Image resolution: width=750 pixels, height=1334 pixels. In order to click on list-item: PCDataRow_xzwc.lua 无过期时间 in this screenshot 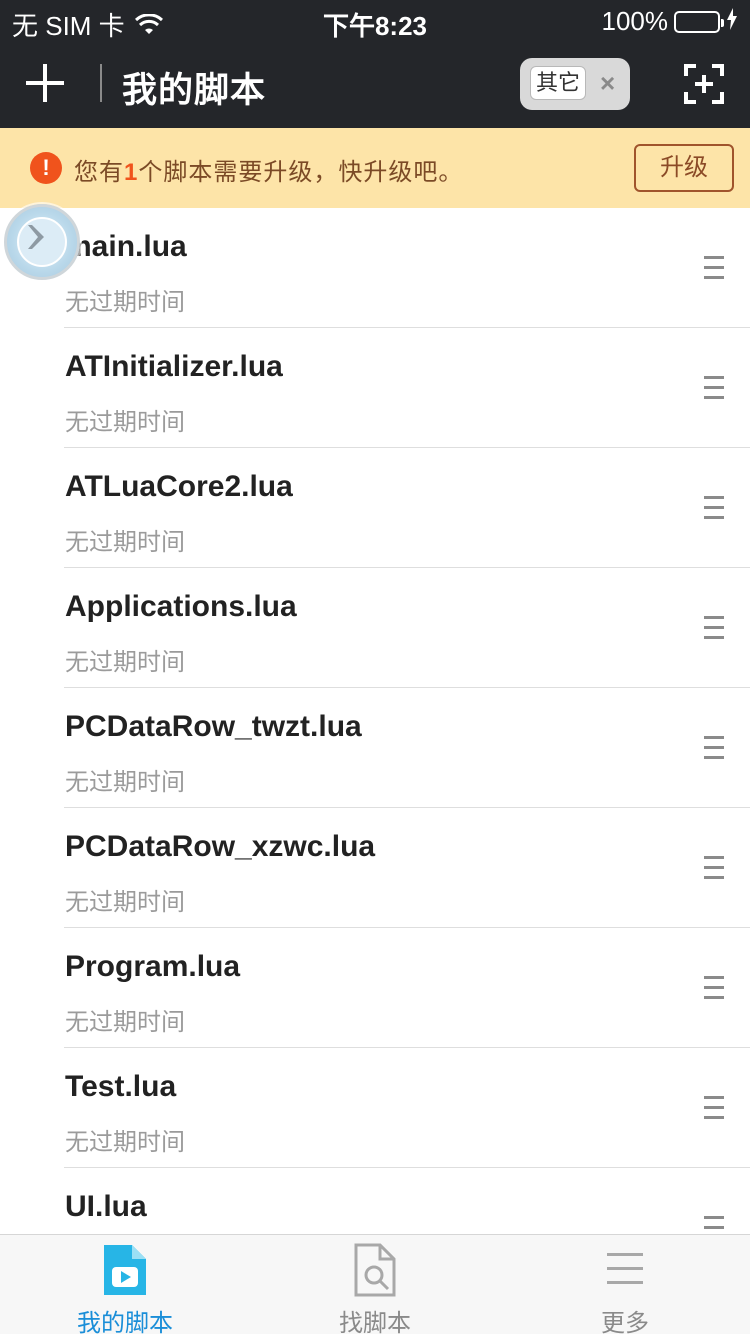, I will do `click(375, 868)`.